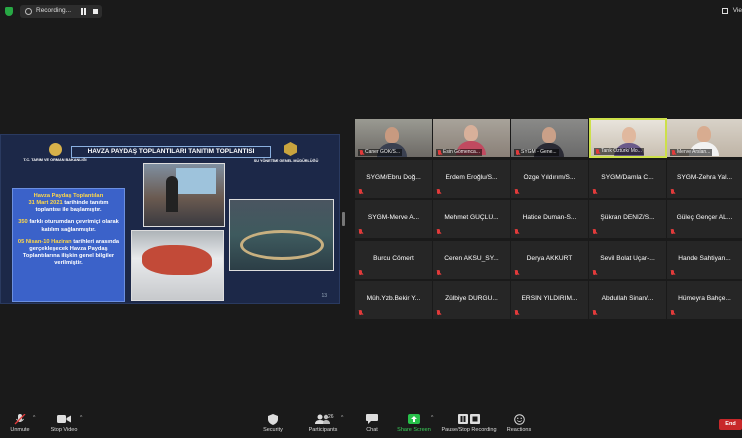  I want to click on view-button: Vie, so click(737, 10).